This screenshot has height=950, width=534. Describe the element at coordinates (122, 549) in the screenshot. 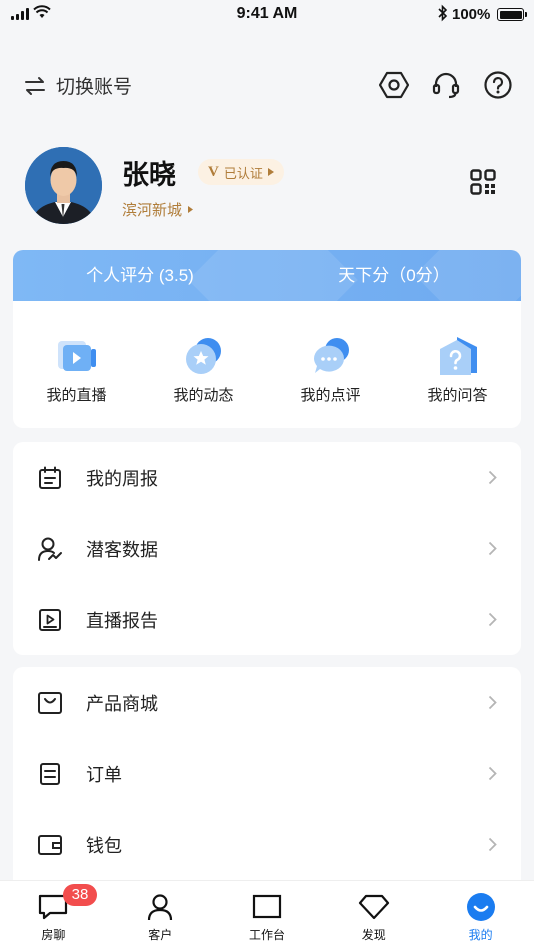

I see `menu-label: 潜客数据` at that location.